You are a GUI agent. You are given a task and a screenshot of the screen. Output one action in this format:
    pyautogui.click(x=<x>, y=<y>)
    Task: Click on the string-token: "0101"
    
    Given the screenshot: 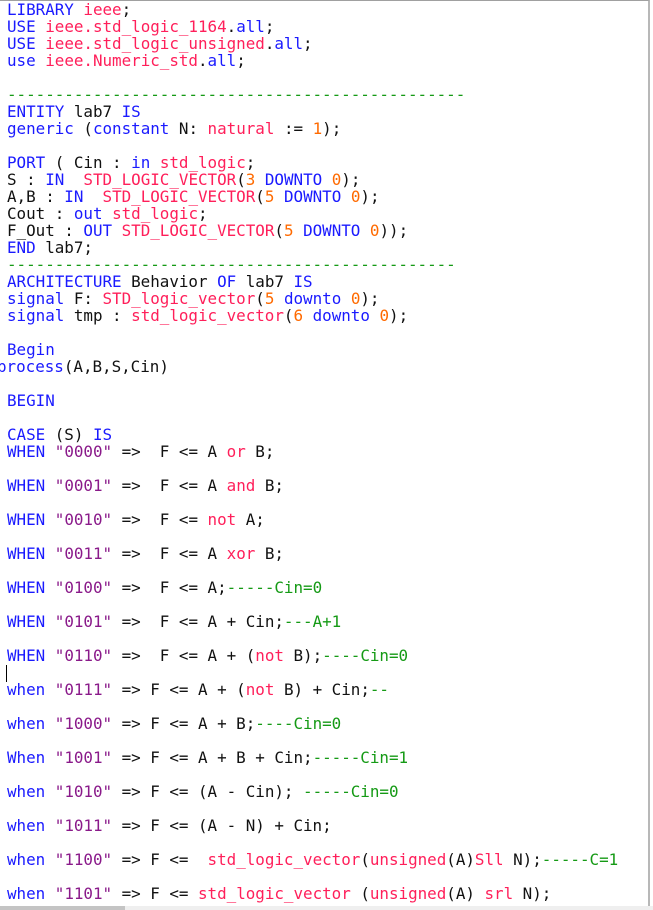 What is the action you would take?
    pyautogui.click(x=83, y=621)
    